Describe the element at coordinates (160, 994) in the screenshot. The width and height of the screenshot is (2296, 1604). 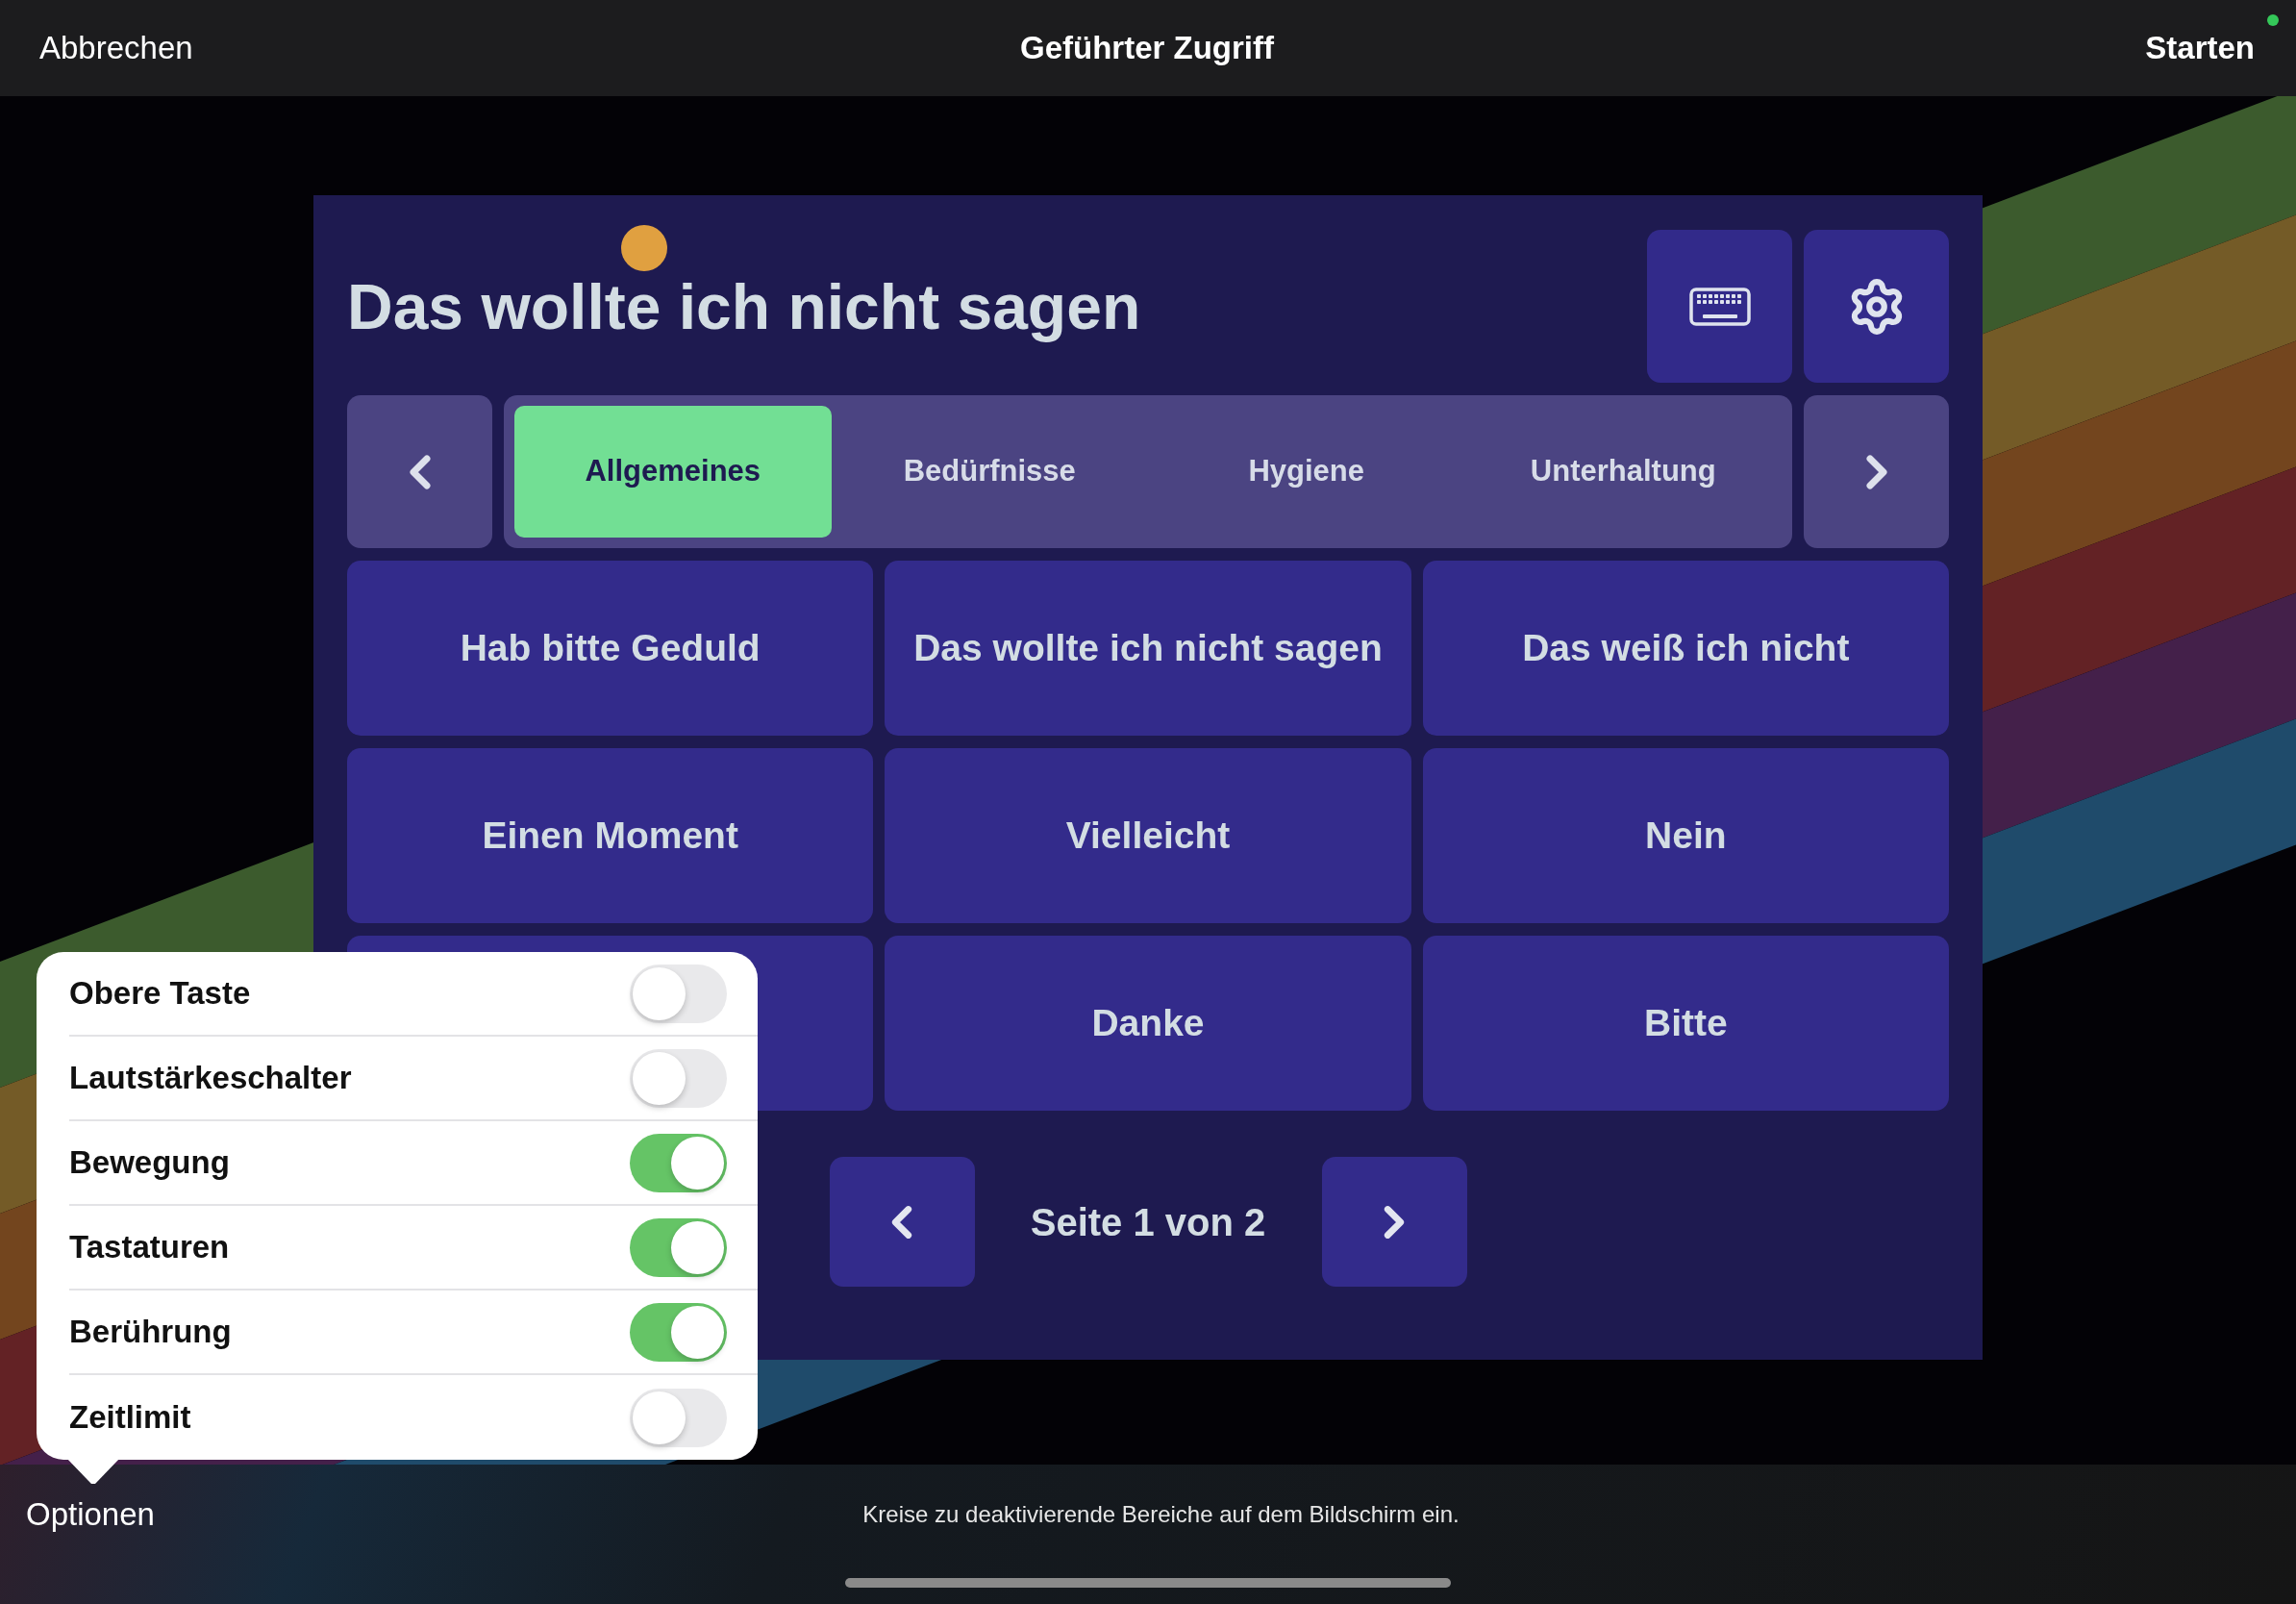
I see `option-label: Obere Taste` at that location.